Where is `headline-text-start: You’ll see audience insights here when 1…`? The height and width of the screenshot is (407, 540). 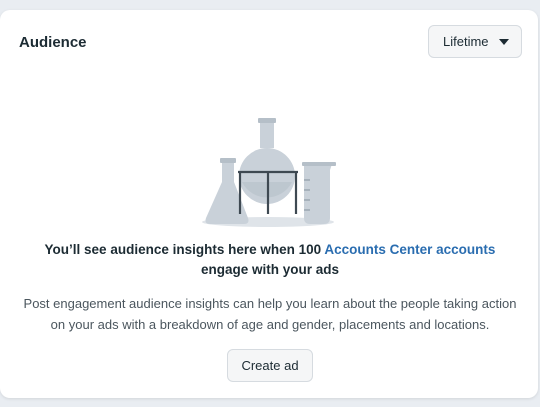 headline-text-start: You’ll see audience insights here when 1… is located at coordinates (184, 249).